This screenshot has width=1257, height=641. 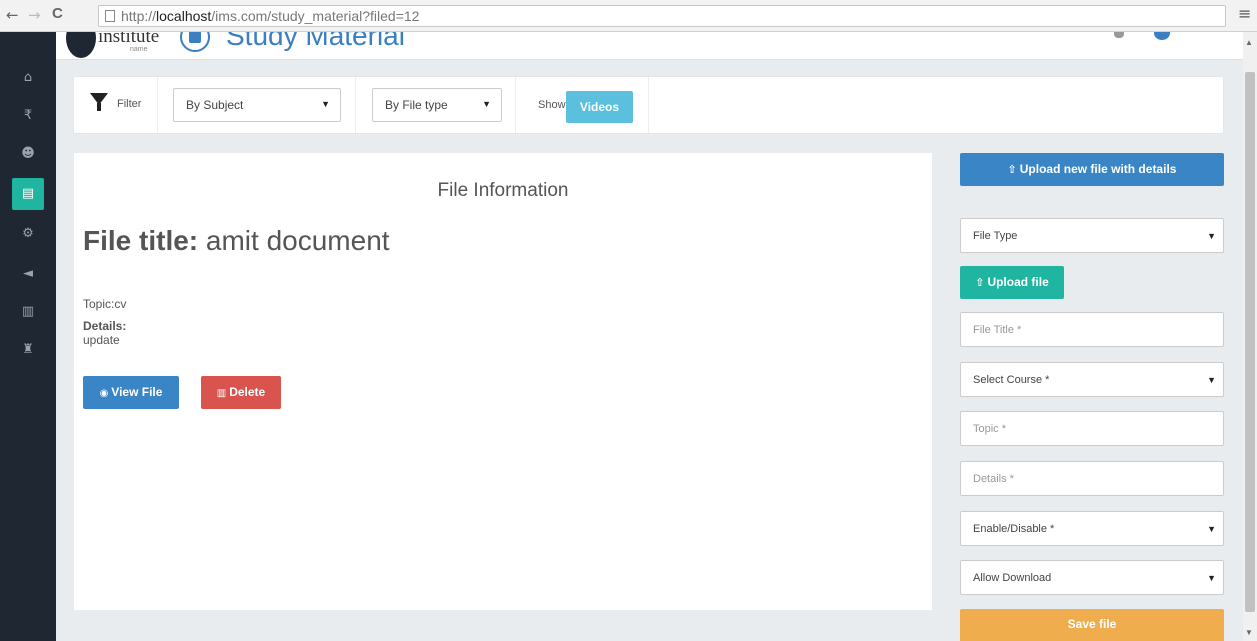 I want to click on subject-cell: By Subject ▼, so click(x=257, y=105).